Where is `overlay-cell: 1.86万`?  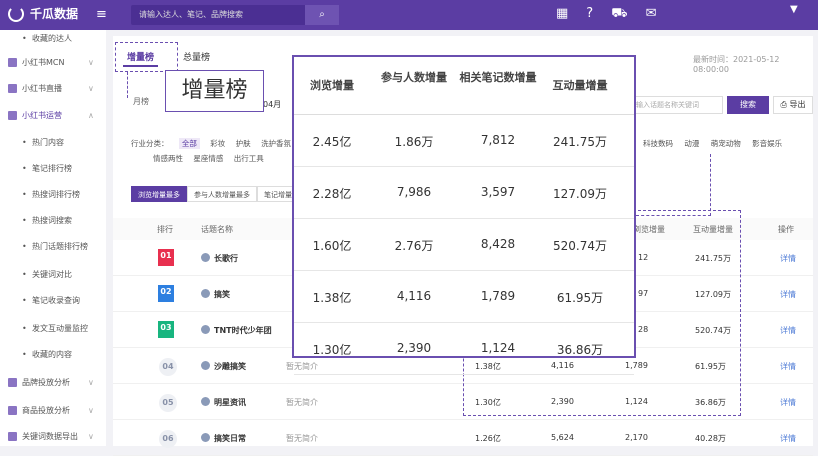 overlay-cell: 1.86万 is located at coordinates (414, 142).